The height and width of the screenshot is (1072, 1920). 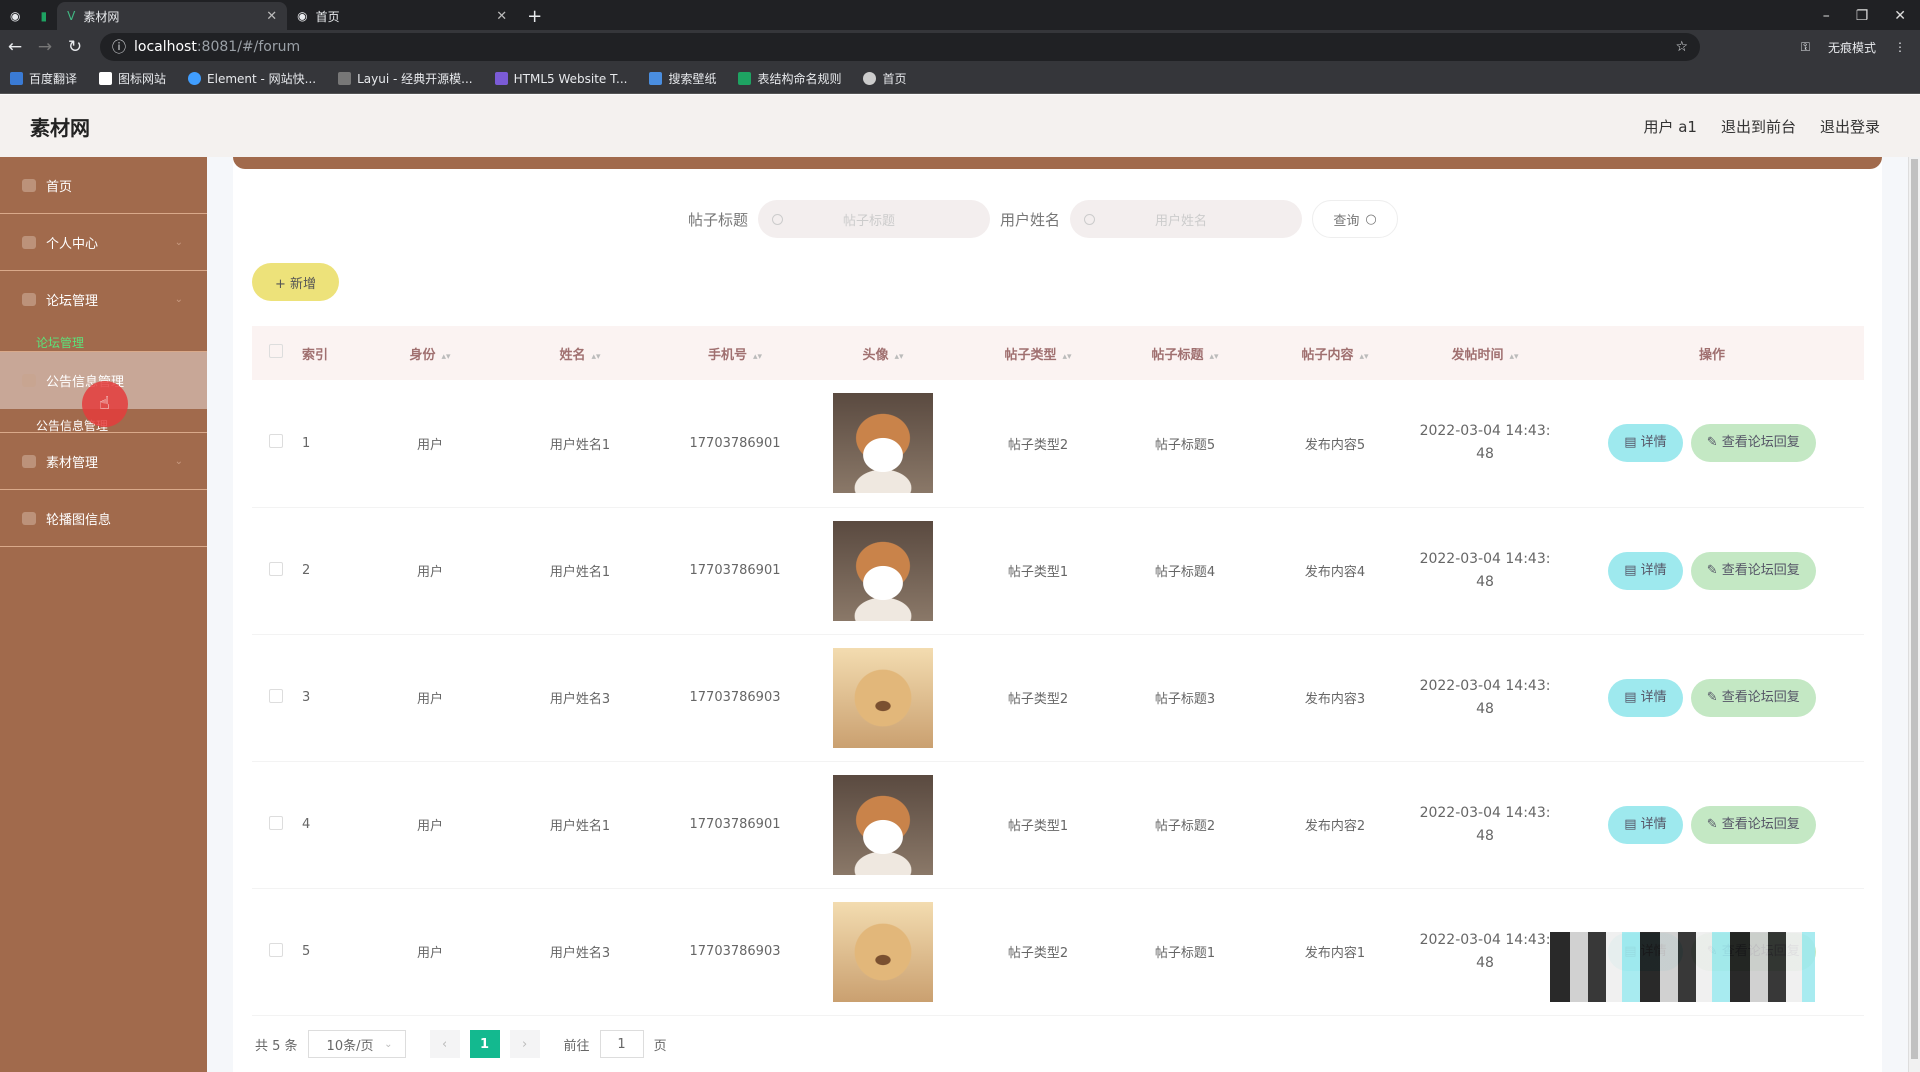 I want to click on column-header: 帖子内容 ▴▾, so click(x=1335, y=353).